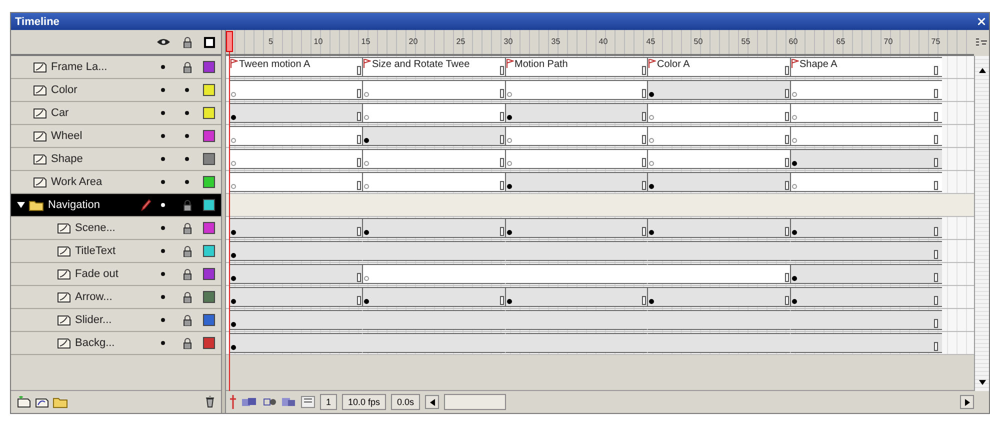 The height and width of the screenshot is (421, 990). Describe the element at coordinates (21, 205) in the screenshot. I see `collapse-arrow-icon` at that location.